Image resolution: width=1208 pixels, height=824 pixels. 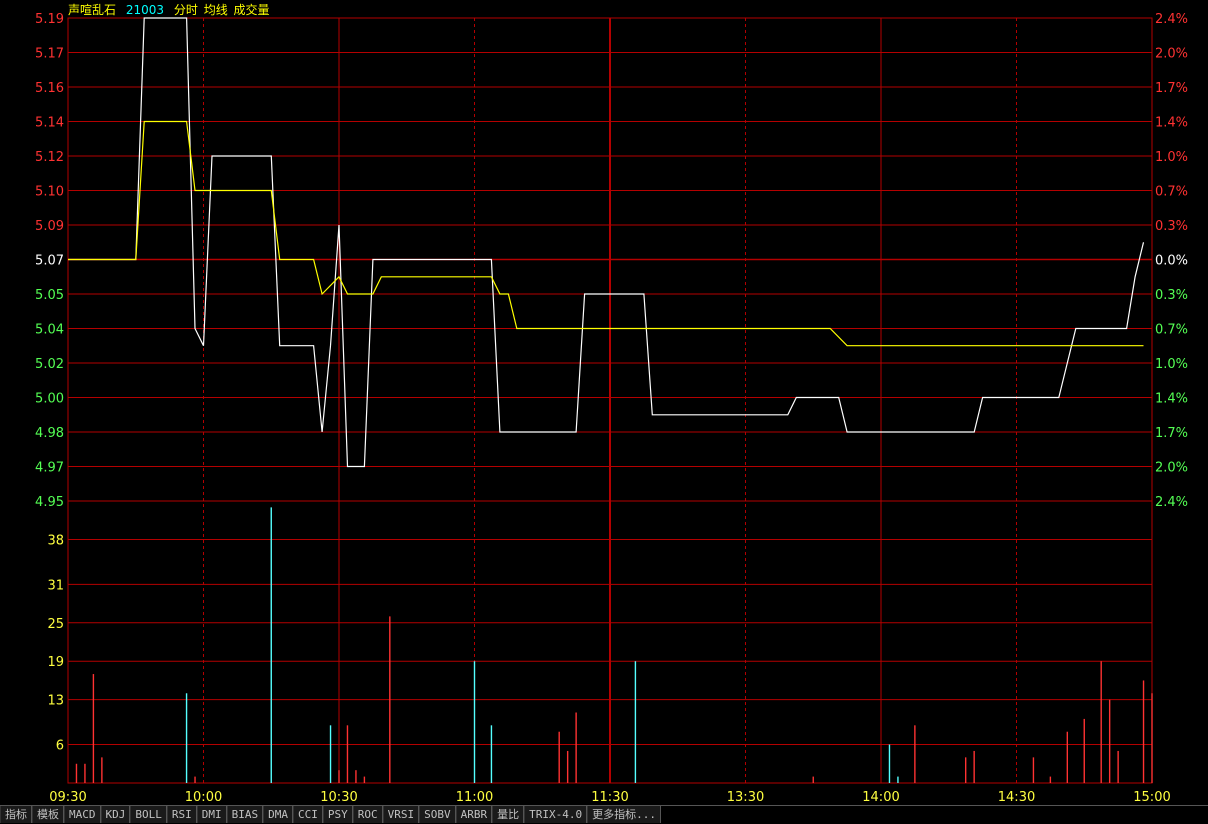 What do you see at coordinates (185, 10) in the screenshot?
I see `indicator-label-fenshi: 分时` at bounding box center [185, 10].